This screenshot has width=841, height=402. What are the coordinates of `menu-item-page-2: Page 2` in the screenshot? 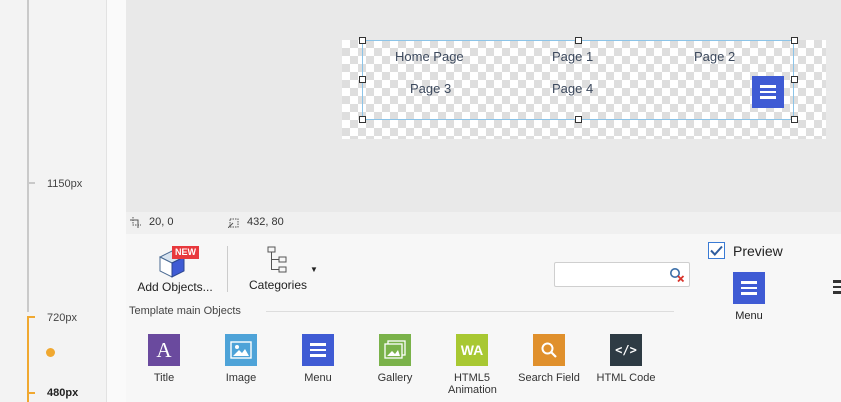 It's located at (714, 56).